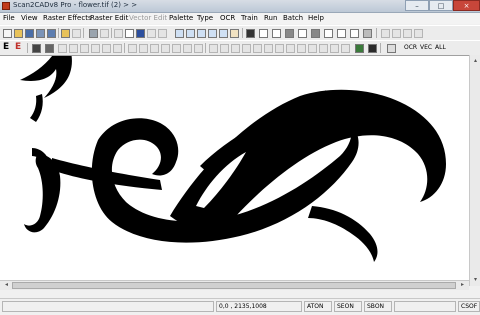 This screenshot has width=480, height=315. I want to click on menu-view: View, so click(29, 18).